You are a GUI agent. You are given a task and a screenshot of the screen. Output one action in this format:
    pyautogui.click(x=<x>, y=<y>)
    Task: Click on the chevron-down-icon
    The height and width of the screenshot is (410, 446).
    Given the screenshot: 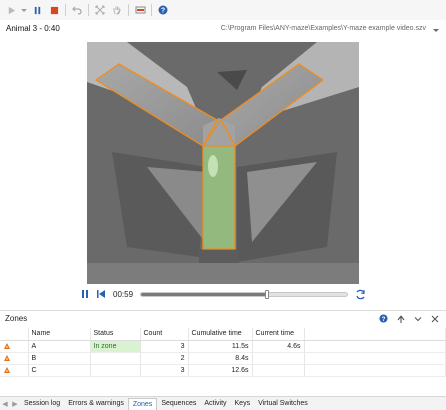 What is the action you would take?
    pyautogui.click(x=417, y=318)
    